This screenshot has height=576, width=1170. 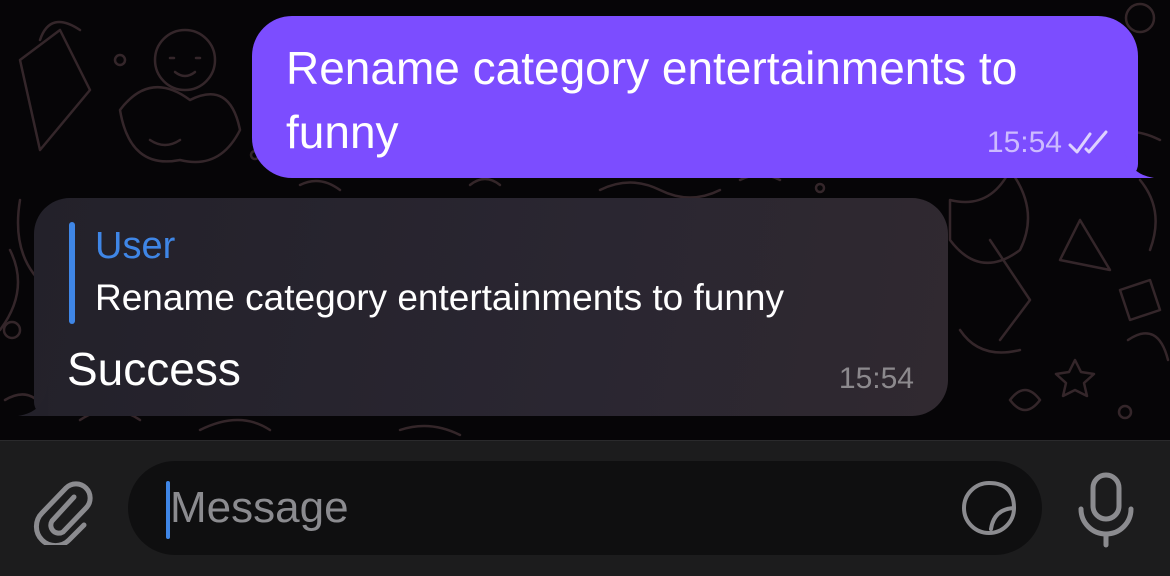 I want to click on reply-accent-bar, so click(x=72, y=273).